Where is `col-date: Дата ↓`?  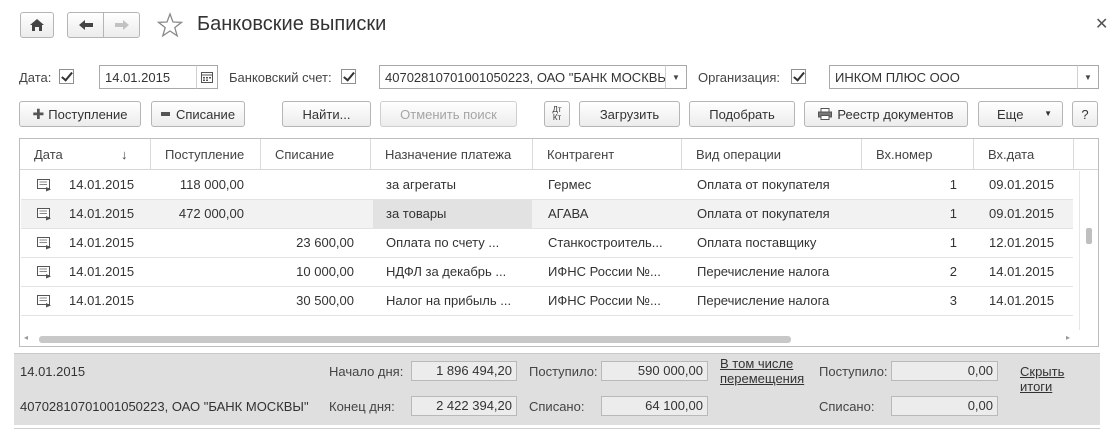
col-date: Дата ↓ is located at coordinates (85, 154).